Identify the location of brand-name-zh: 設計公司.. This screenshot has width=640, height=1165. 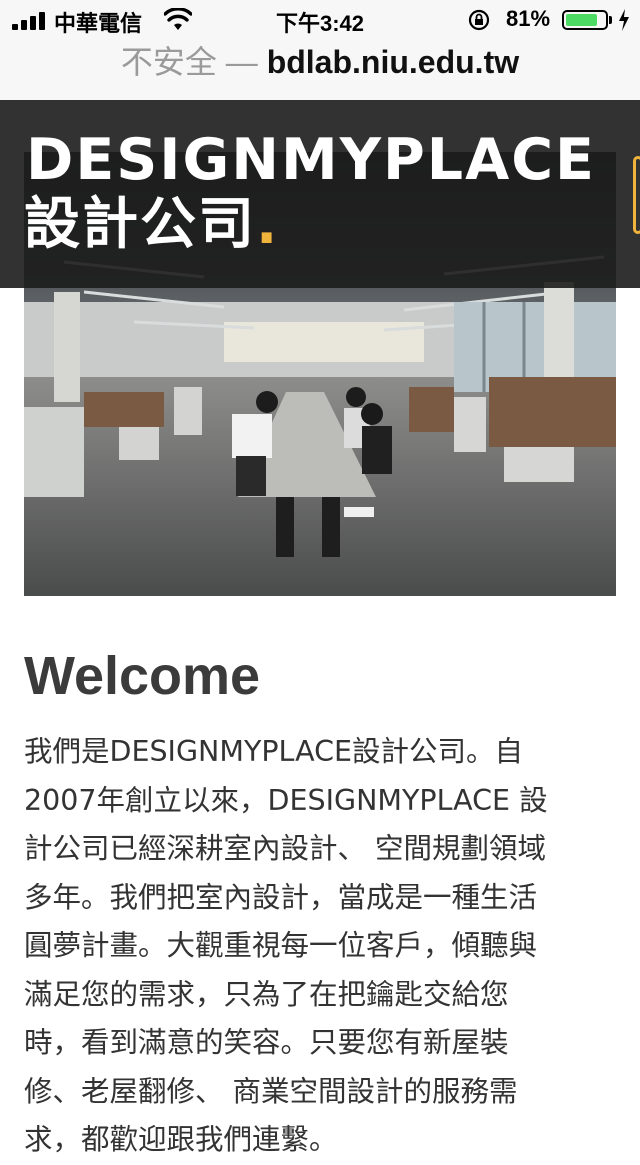
(151, 225).